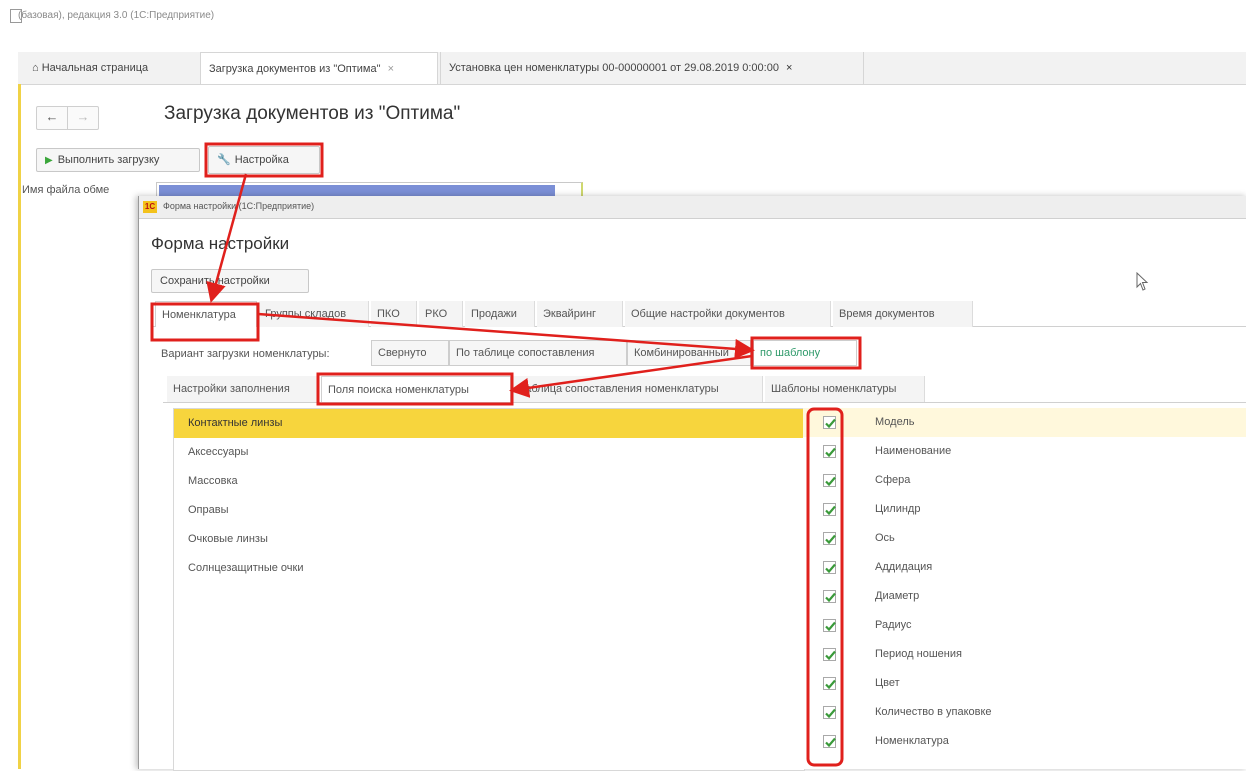  Describe the element at coordinates (933, 712) in the screenshot. I see `field-label: Количество в упаковке` at that location.